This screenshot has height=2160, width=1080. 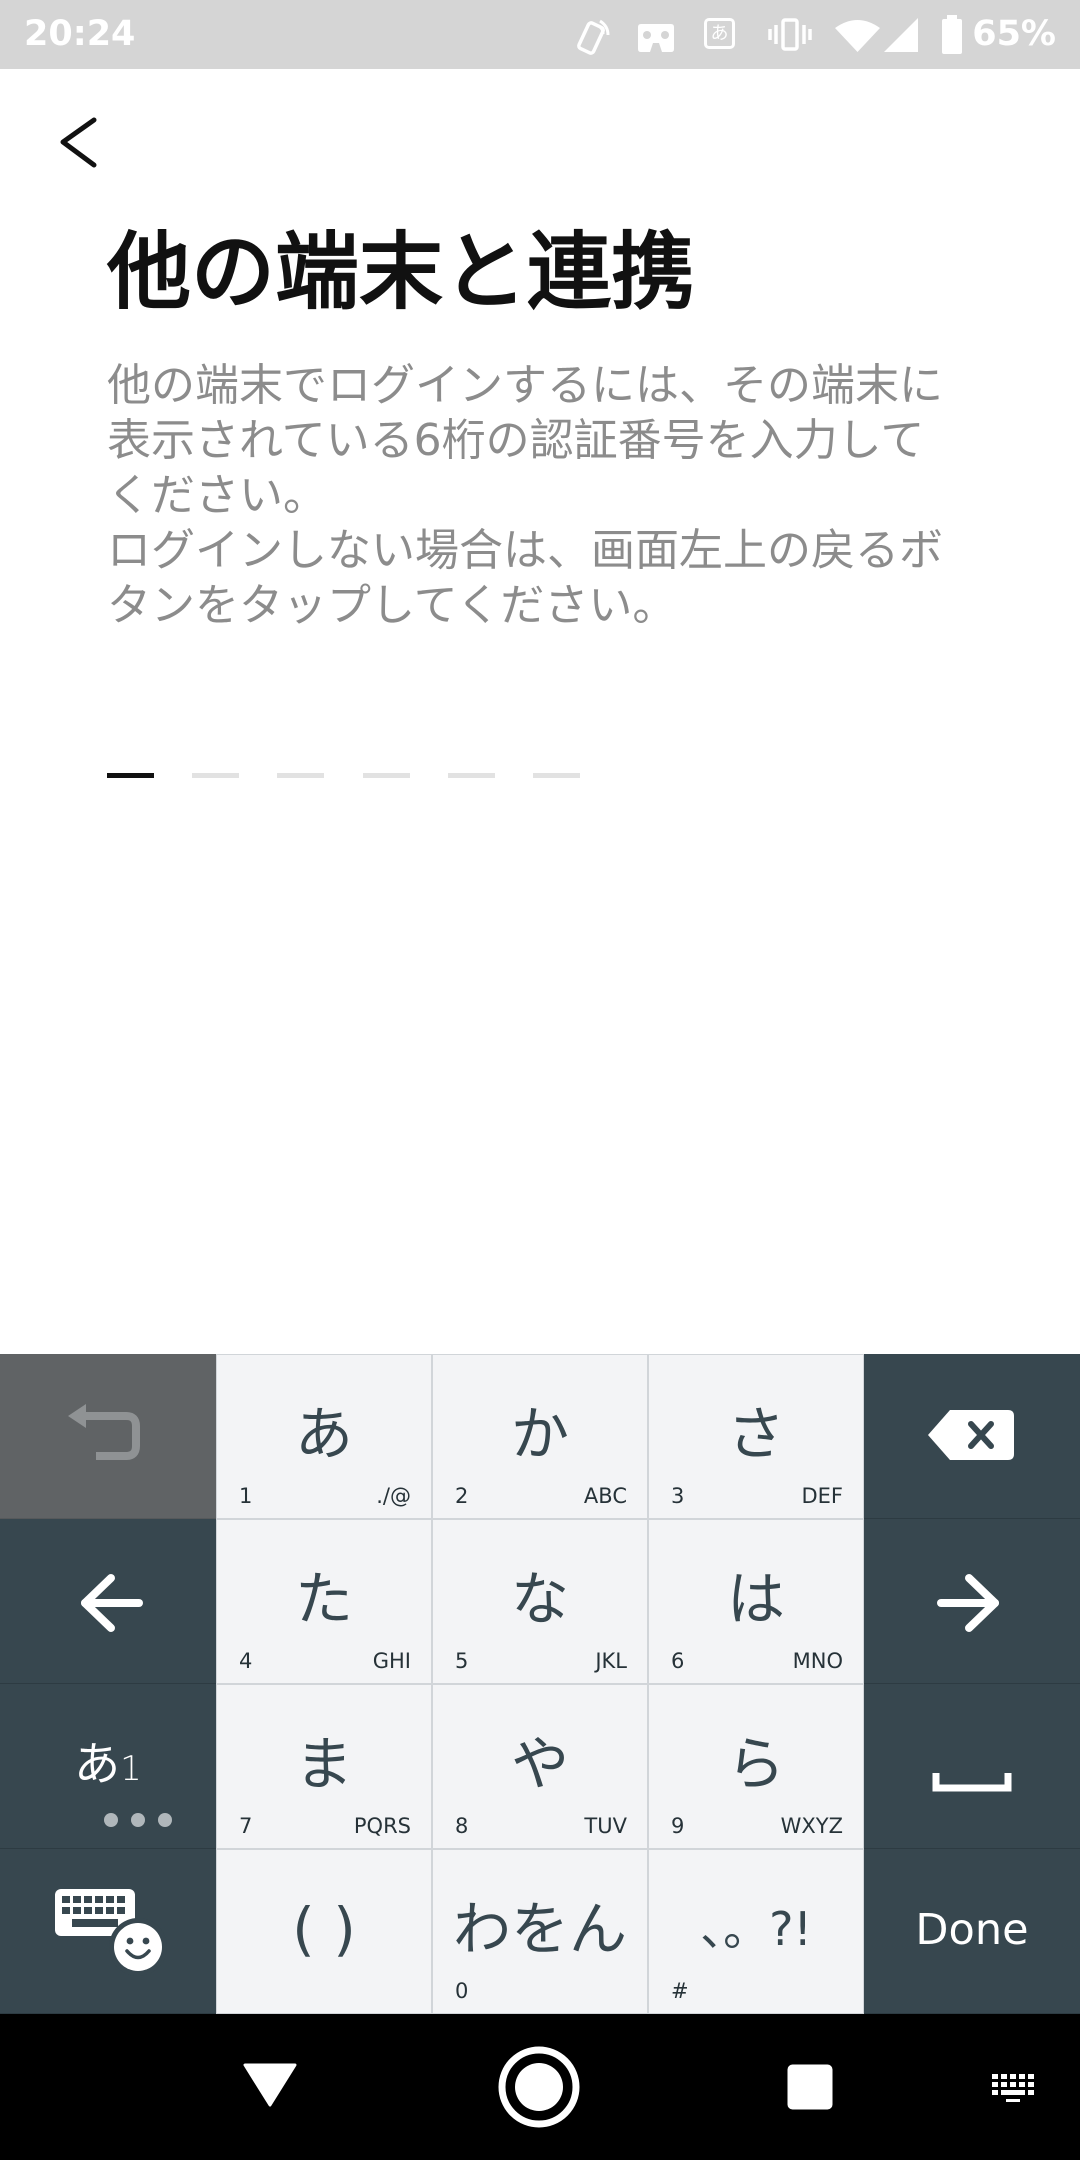 I want to click on key-letters-label: MNO, so click(x=817, y=1661).